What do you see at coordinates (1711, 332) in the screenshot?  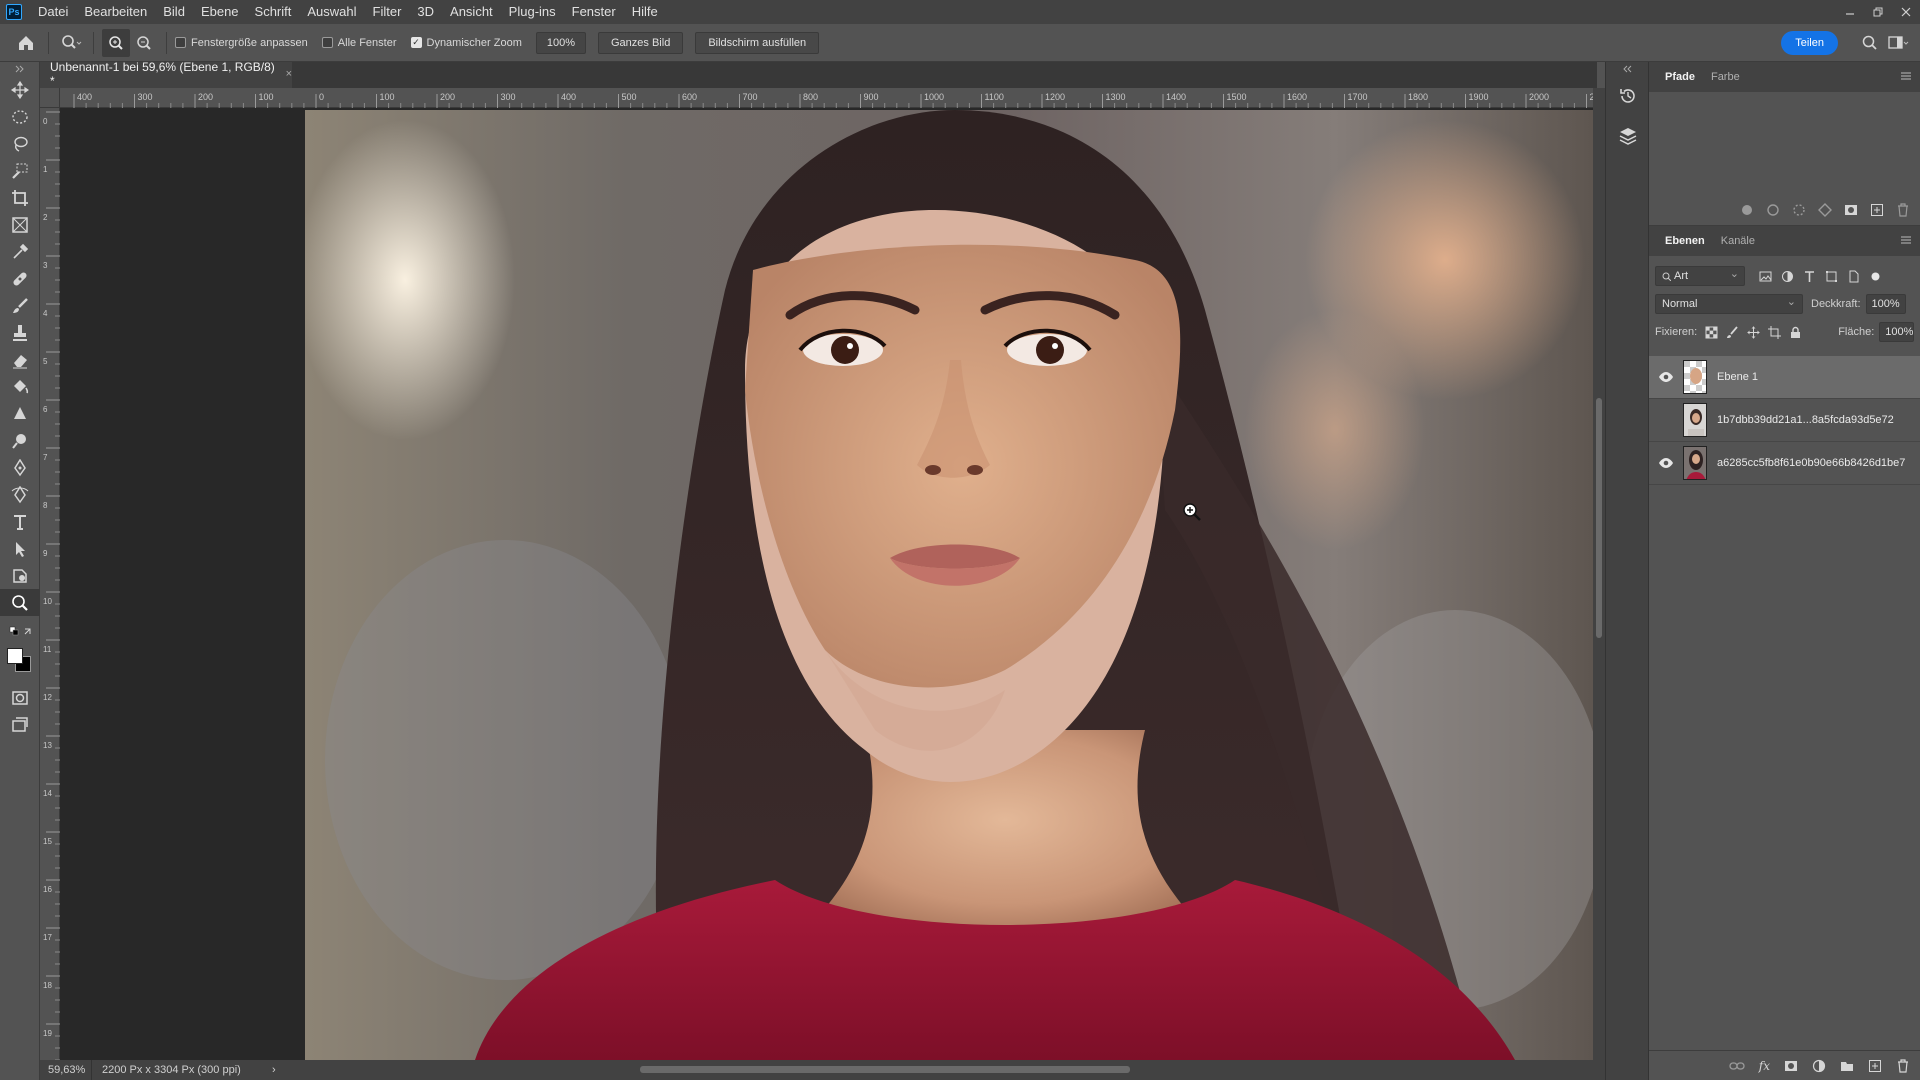 I see `lock-transparent-pixels-icon` at bounding box center [1711, 332].